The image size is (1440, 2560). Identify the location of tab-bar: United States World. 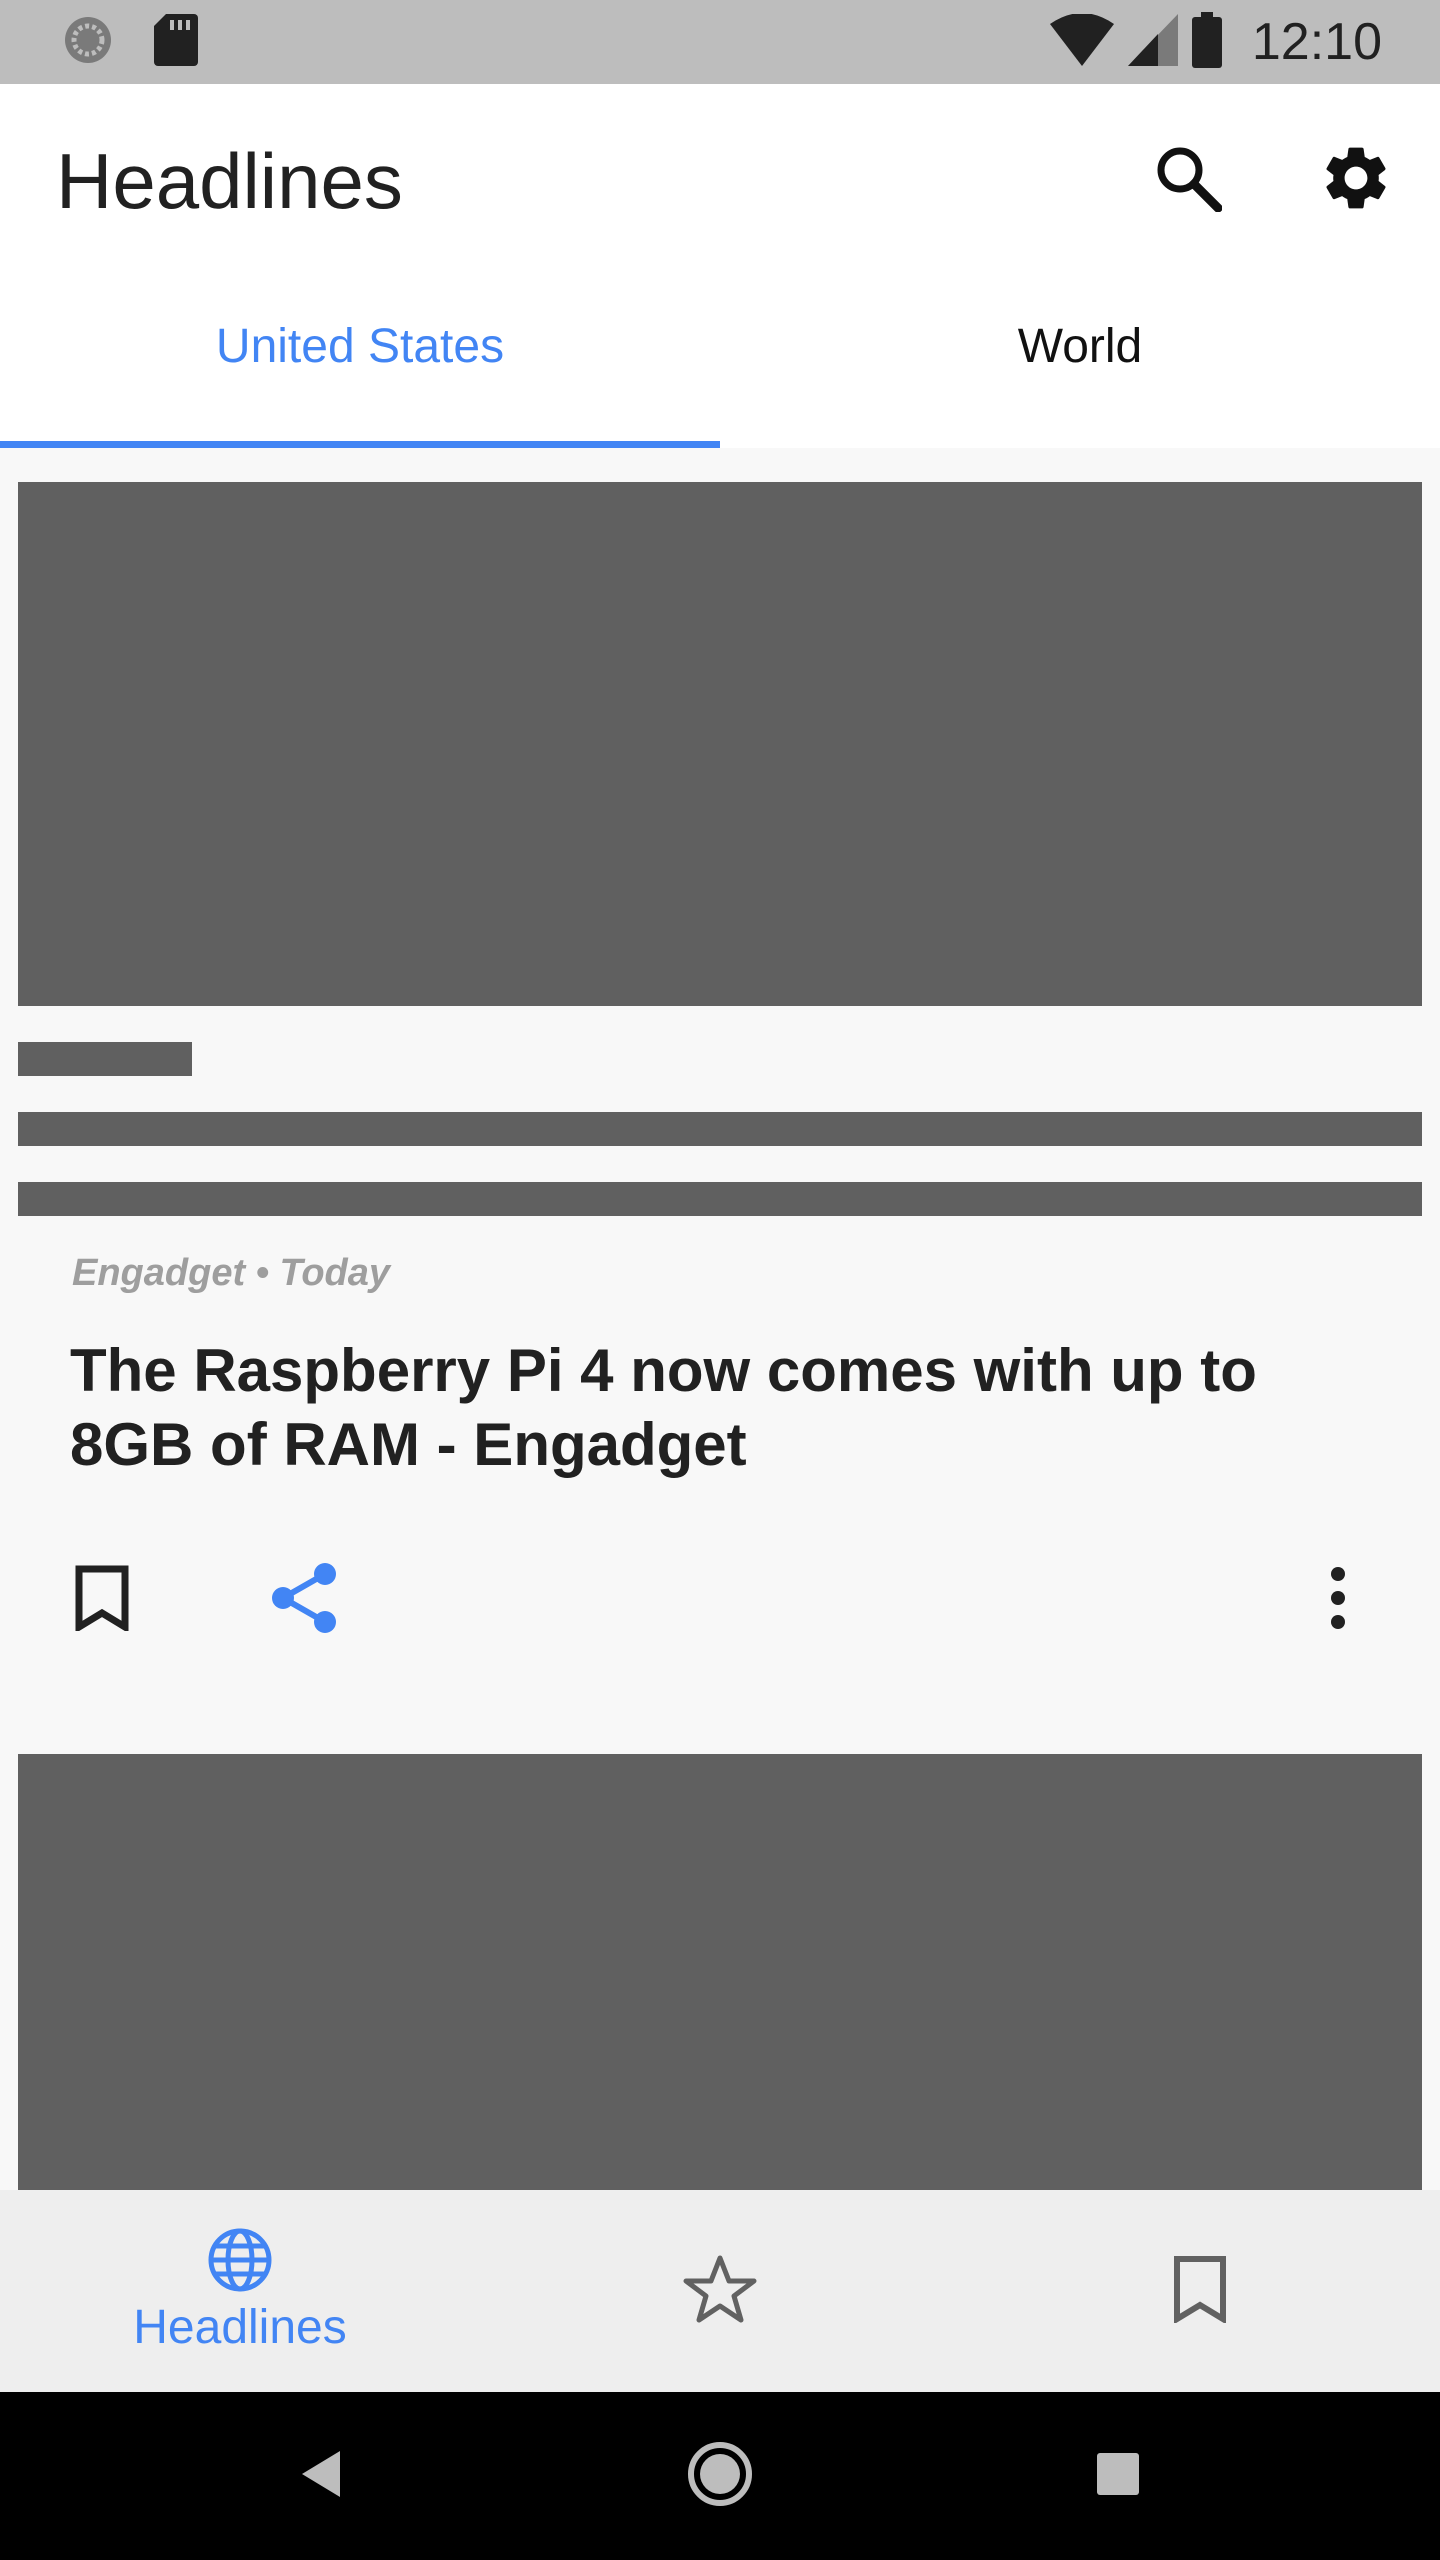
(720, 361).